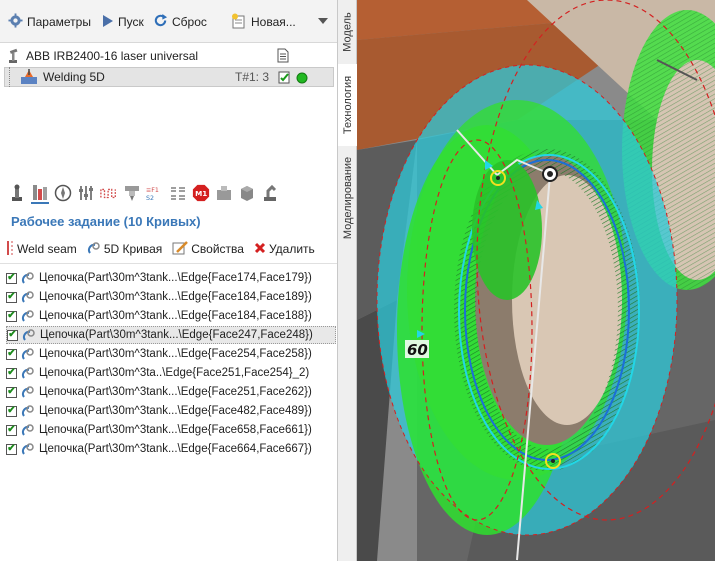 The height and width of the screenshot is (561, 715). What do you see at coordinates (348, 32) in the screenshot?
I see `tab-model: Модель` at bounding box center [348, 32].